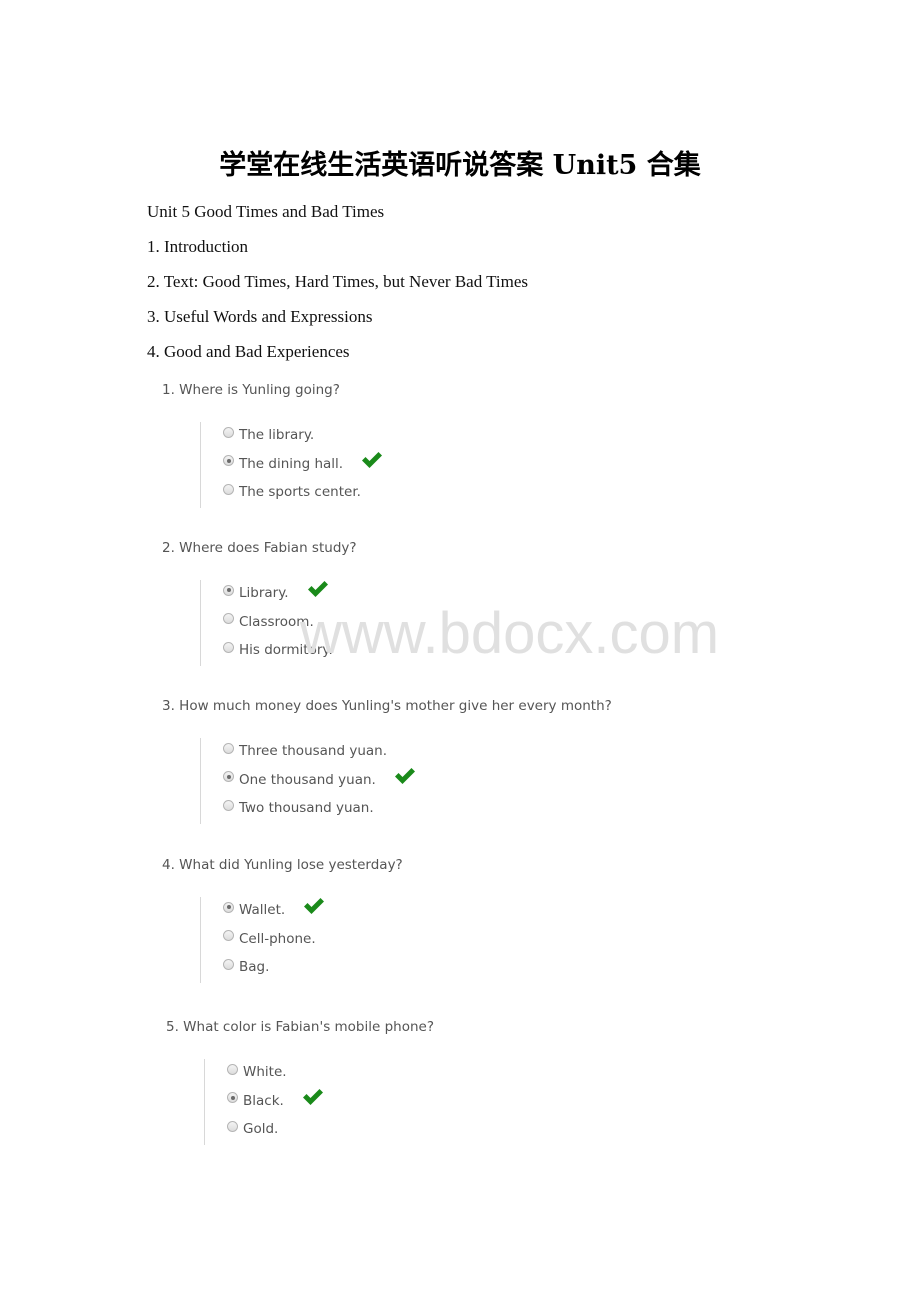 The width and height of the screenshot is (920, 1302). What do you see at coordinates (313, 751) in the screenshot?
I see `option-label: Three thousand yuan.` at bounding box center [313, 751].